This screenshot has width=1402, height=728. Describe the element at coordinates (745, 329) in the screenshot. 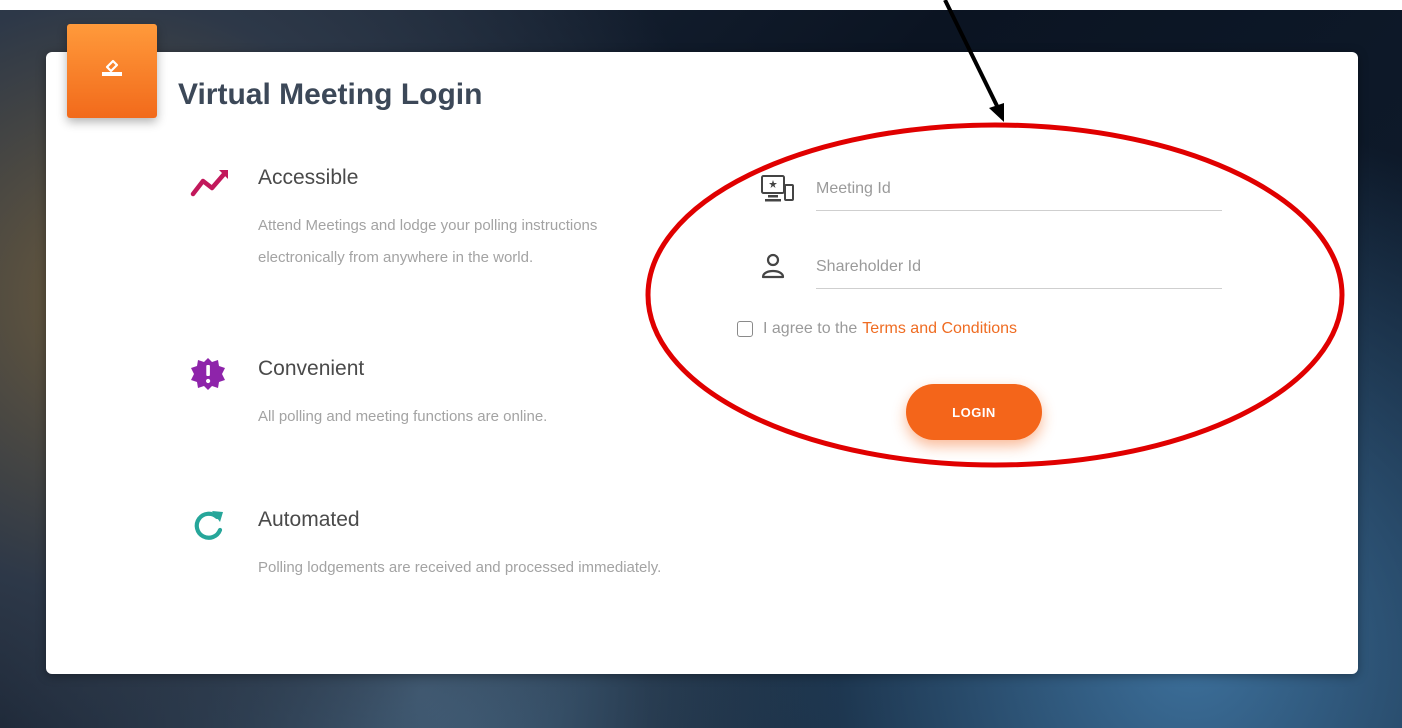

I see `agree-checkbox` at that location.